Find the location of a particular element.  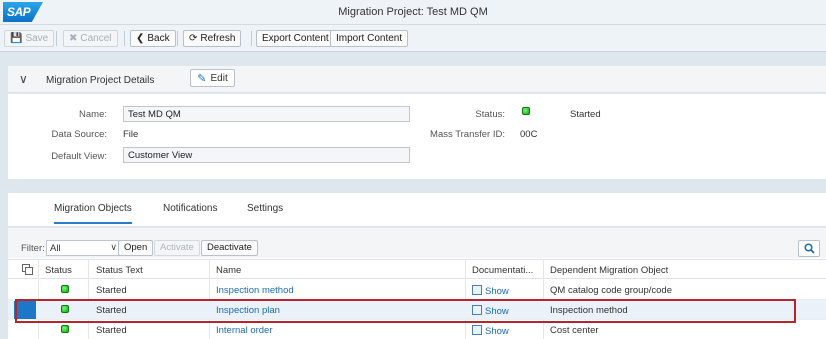

default-view-label: Default View: is located at coordinates (79, 156).